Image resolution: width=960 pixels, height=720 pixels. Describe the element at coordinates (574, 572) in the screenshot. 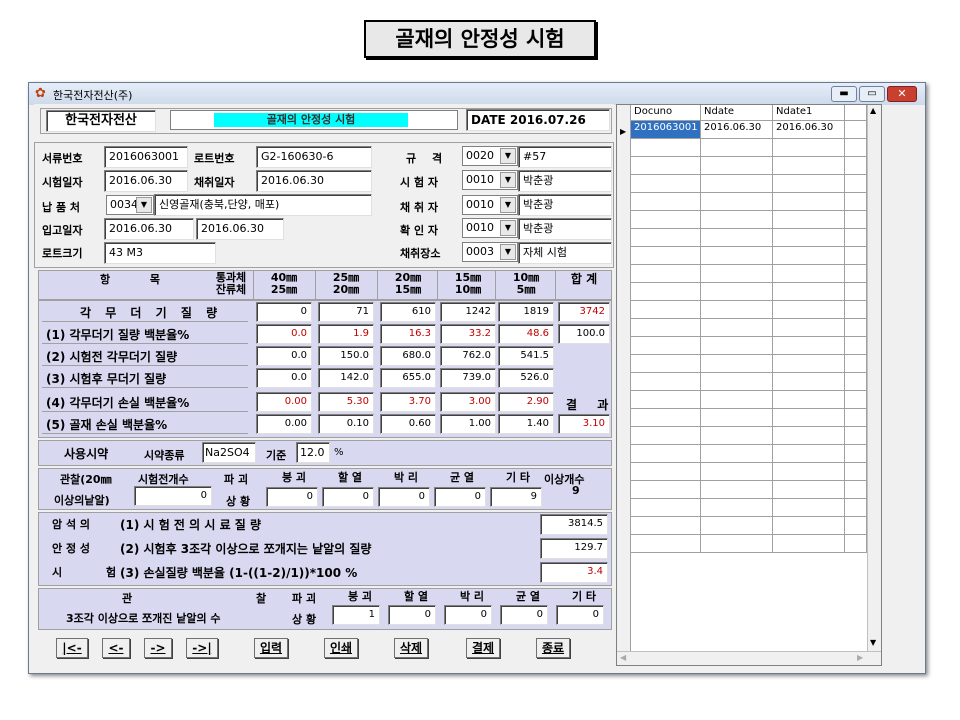

I see `calc-value: 3.4` at that location.